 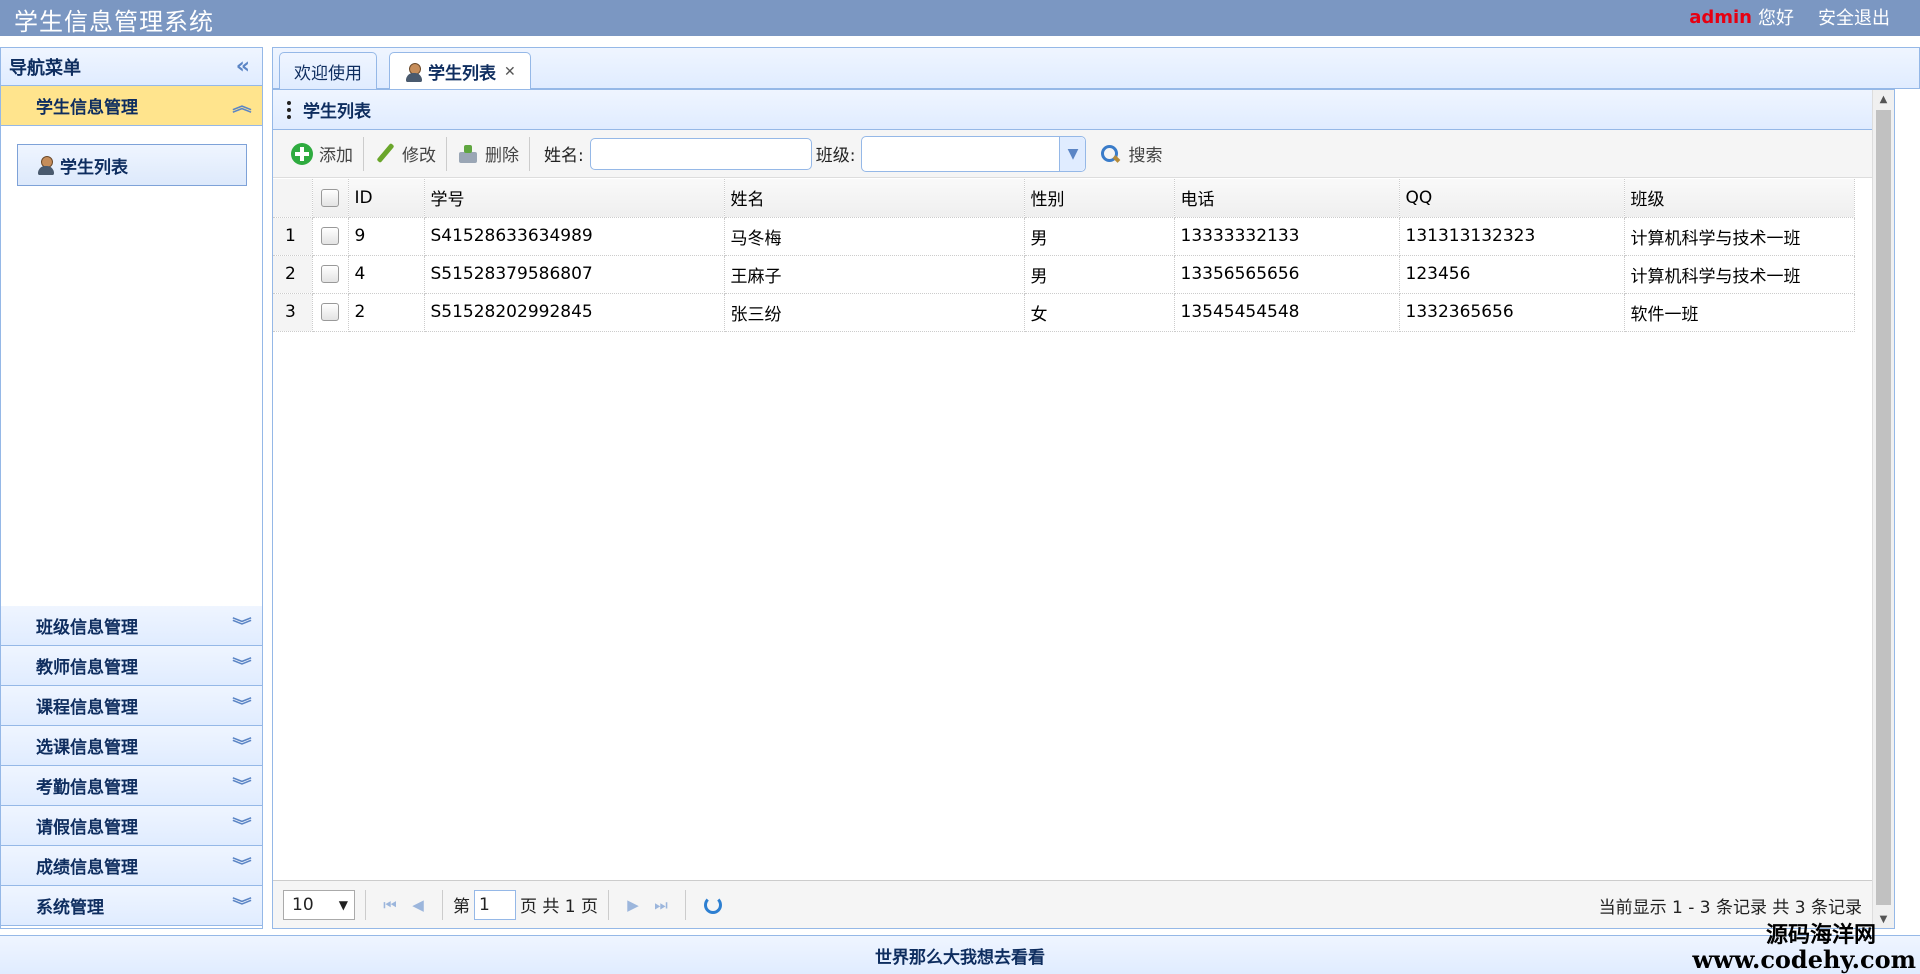 What do you see at coordinates (574, 198) in the screenshot?
I see `column-header: 学号` at bounding box center [574, 198].